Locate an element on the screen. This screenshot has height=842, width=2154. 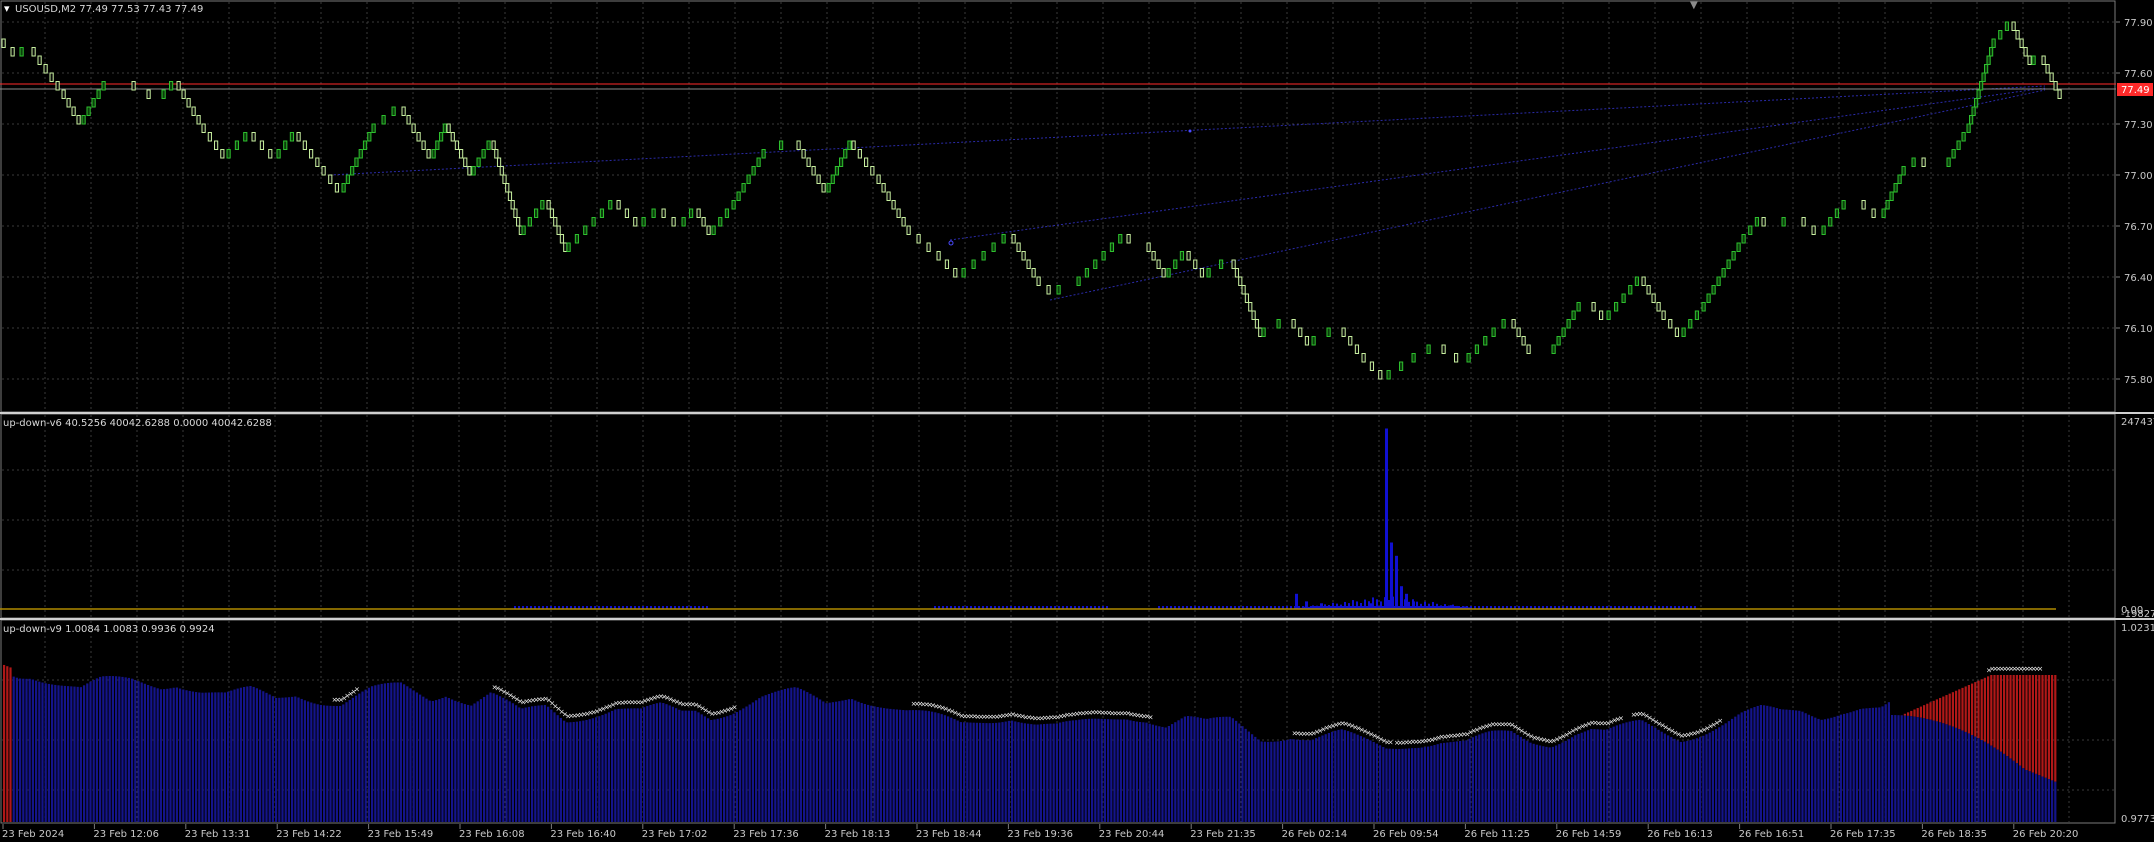
main-title: ▾ USOUSD,M2 77.49 77.53 77.43 77.49 is located at coordinates (103, 8).